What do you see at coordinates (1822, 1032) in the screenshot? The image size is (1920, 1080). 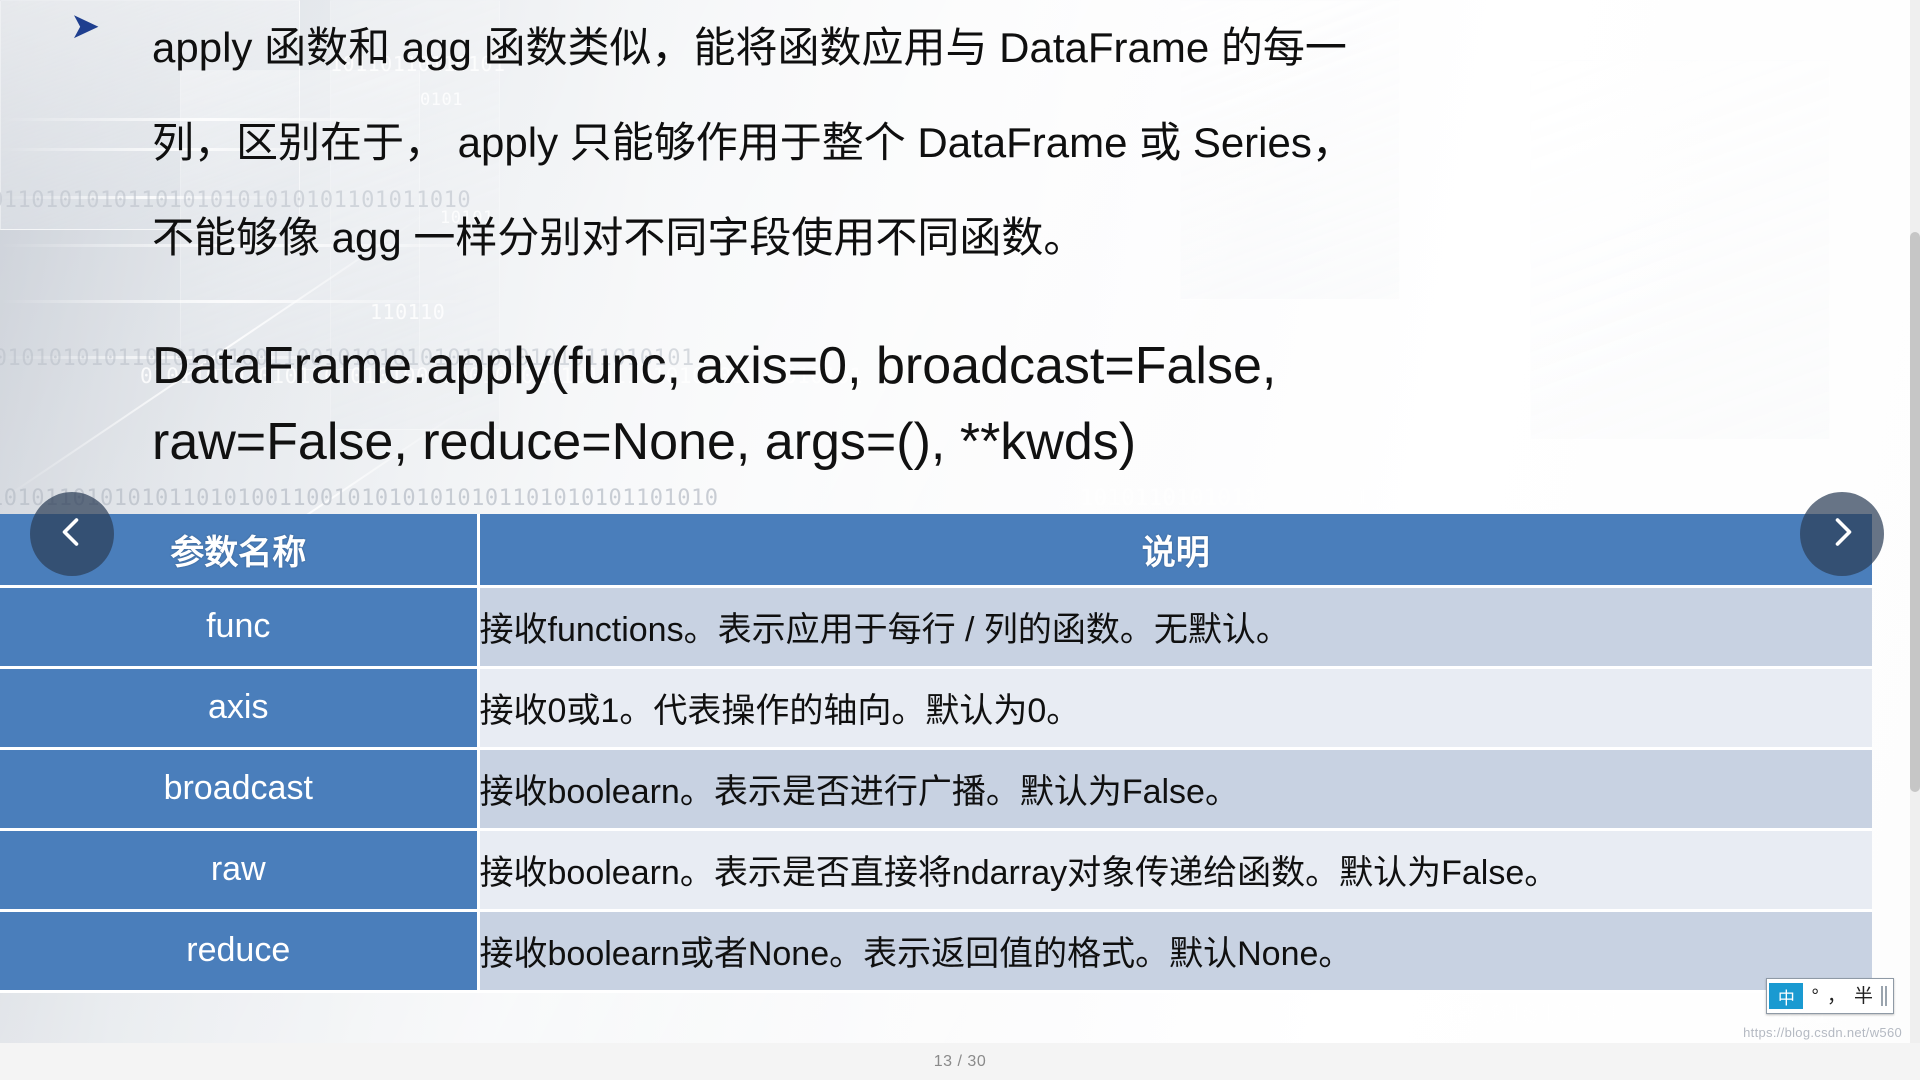 I see `watermark-text: https://blog.csdn.net/w560` at bounding box center [1822, 1032].